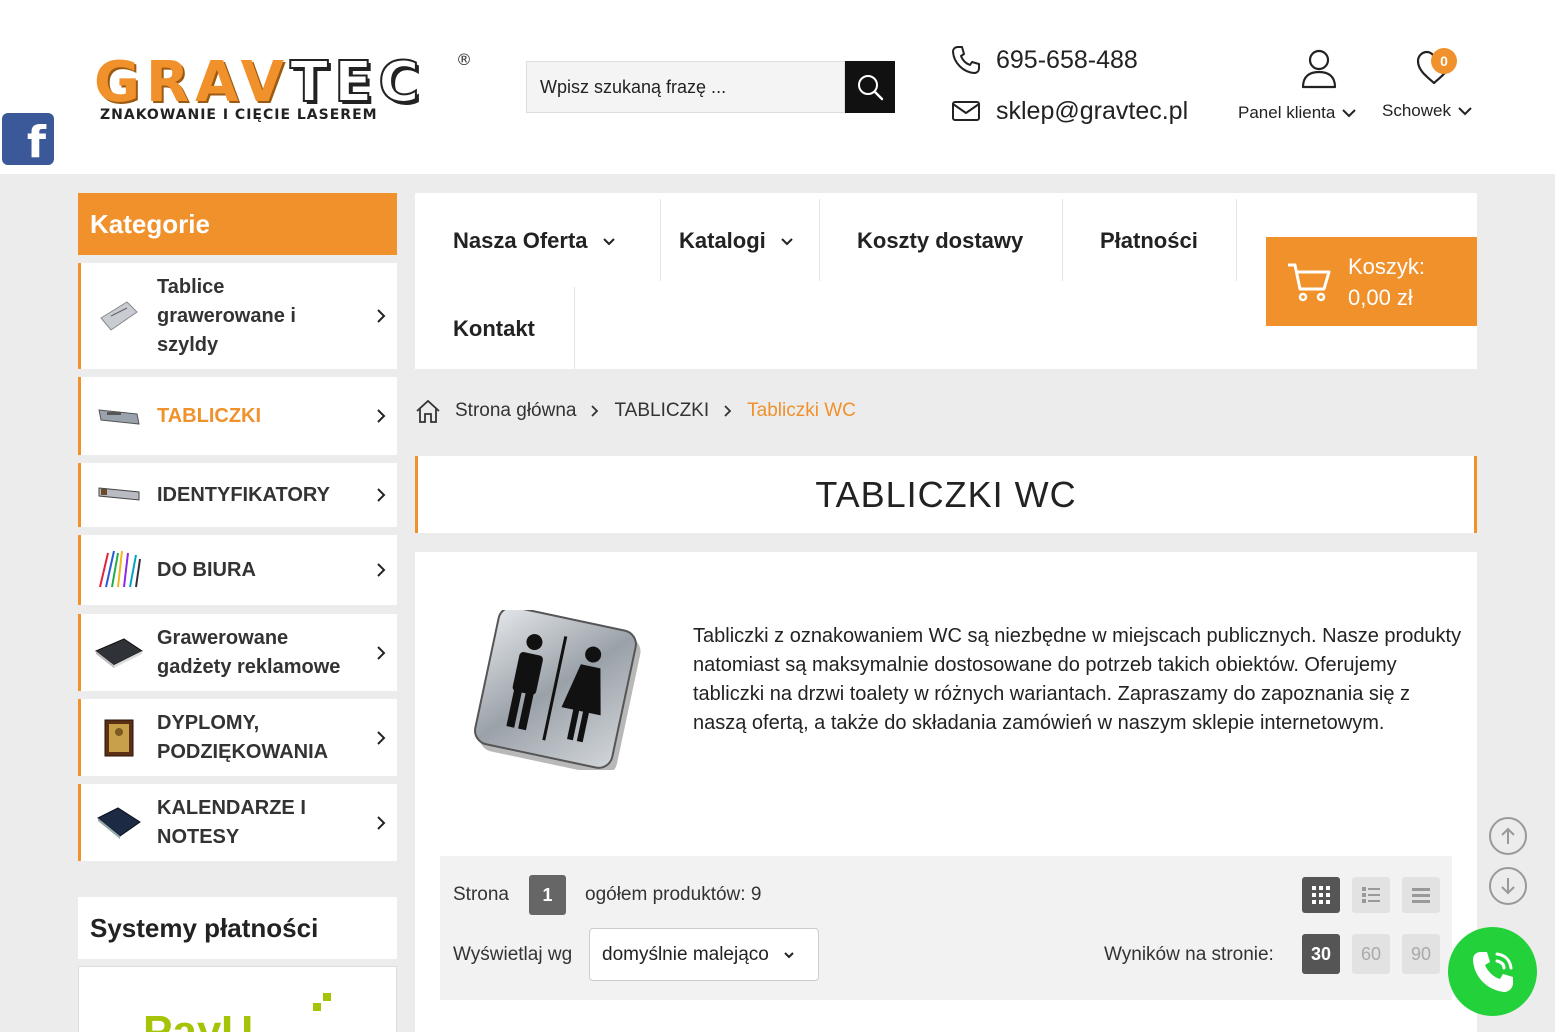 The width and height of the screenshot is (1555, 1032). What do you see at coordinates (239, 115) in the screenshot?
I see `logo-tagline: ZNAKOWANIE I CIĘCIE LASEREM` at bounding box center [239, 115].